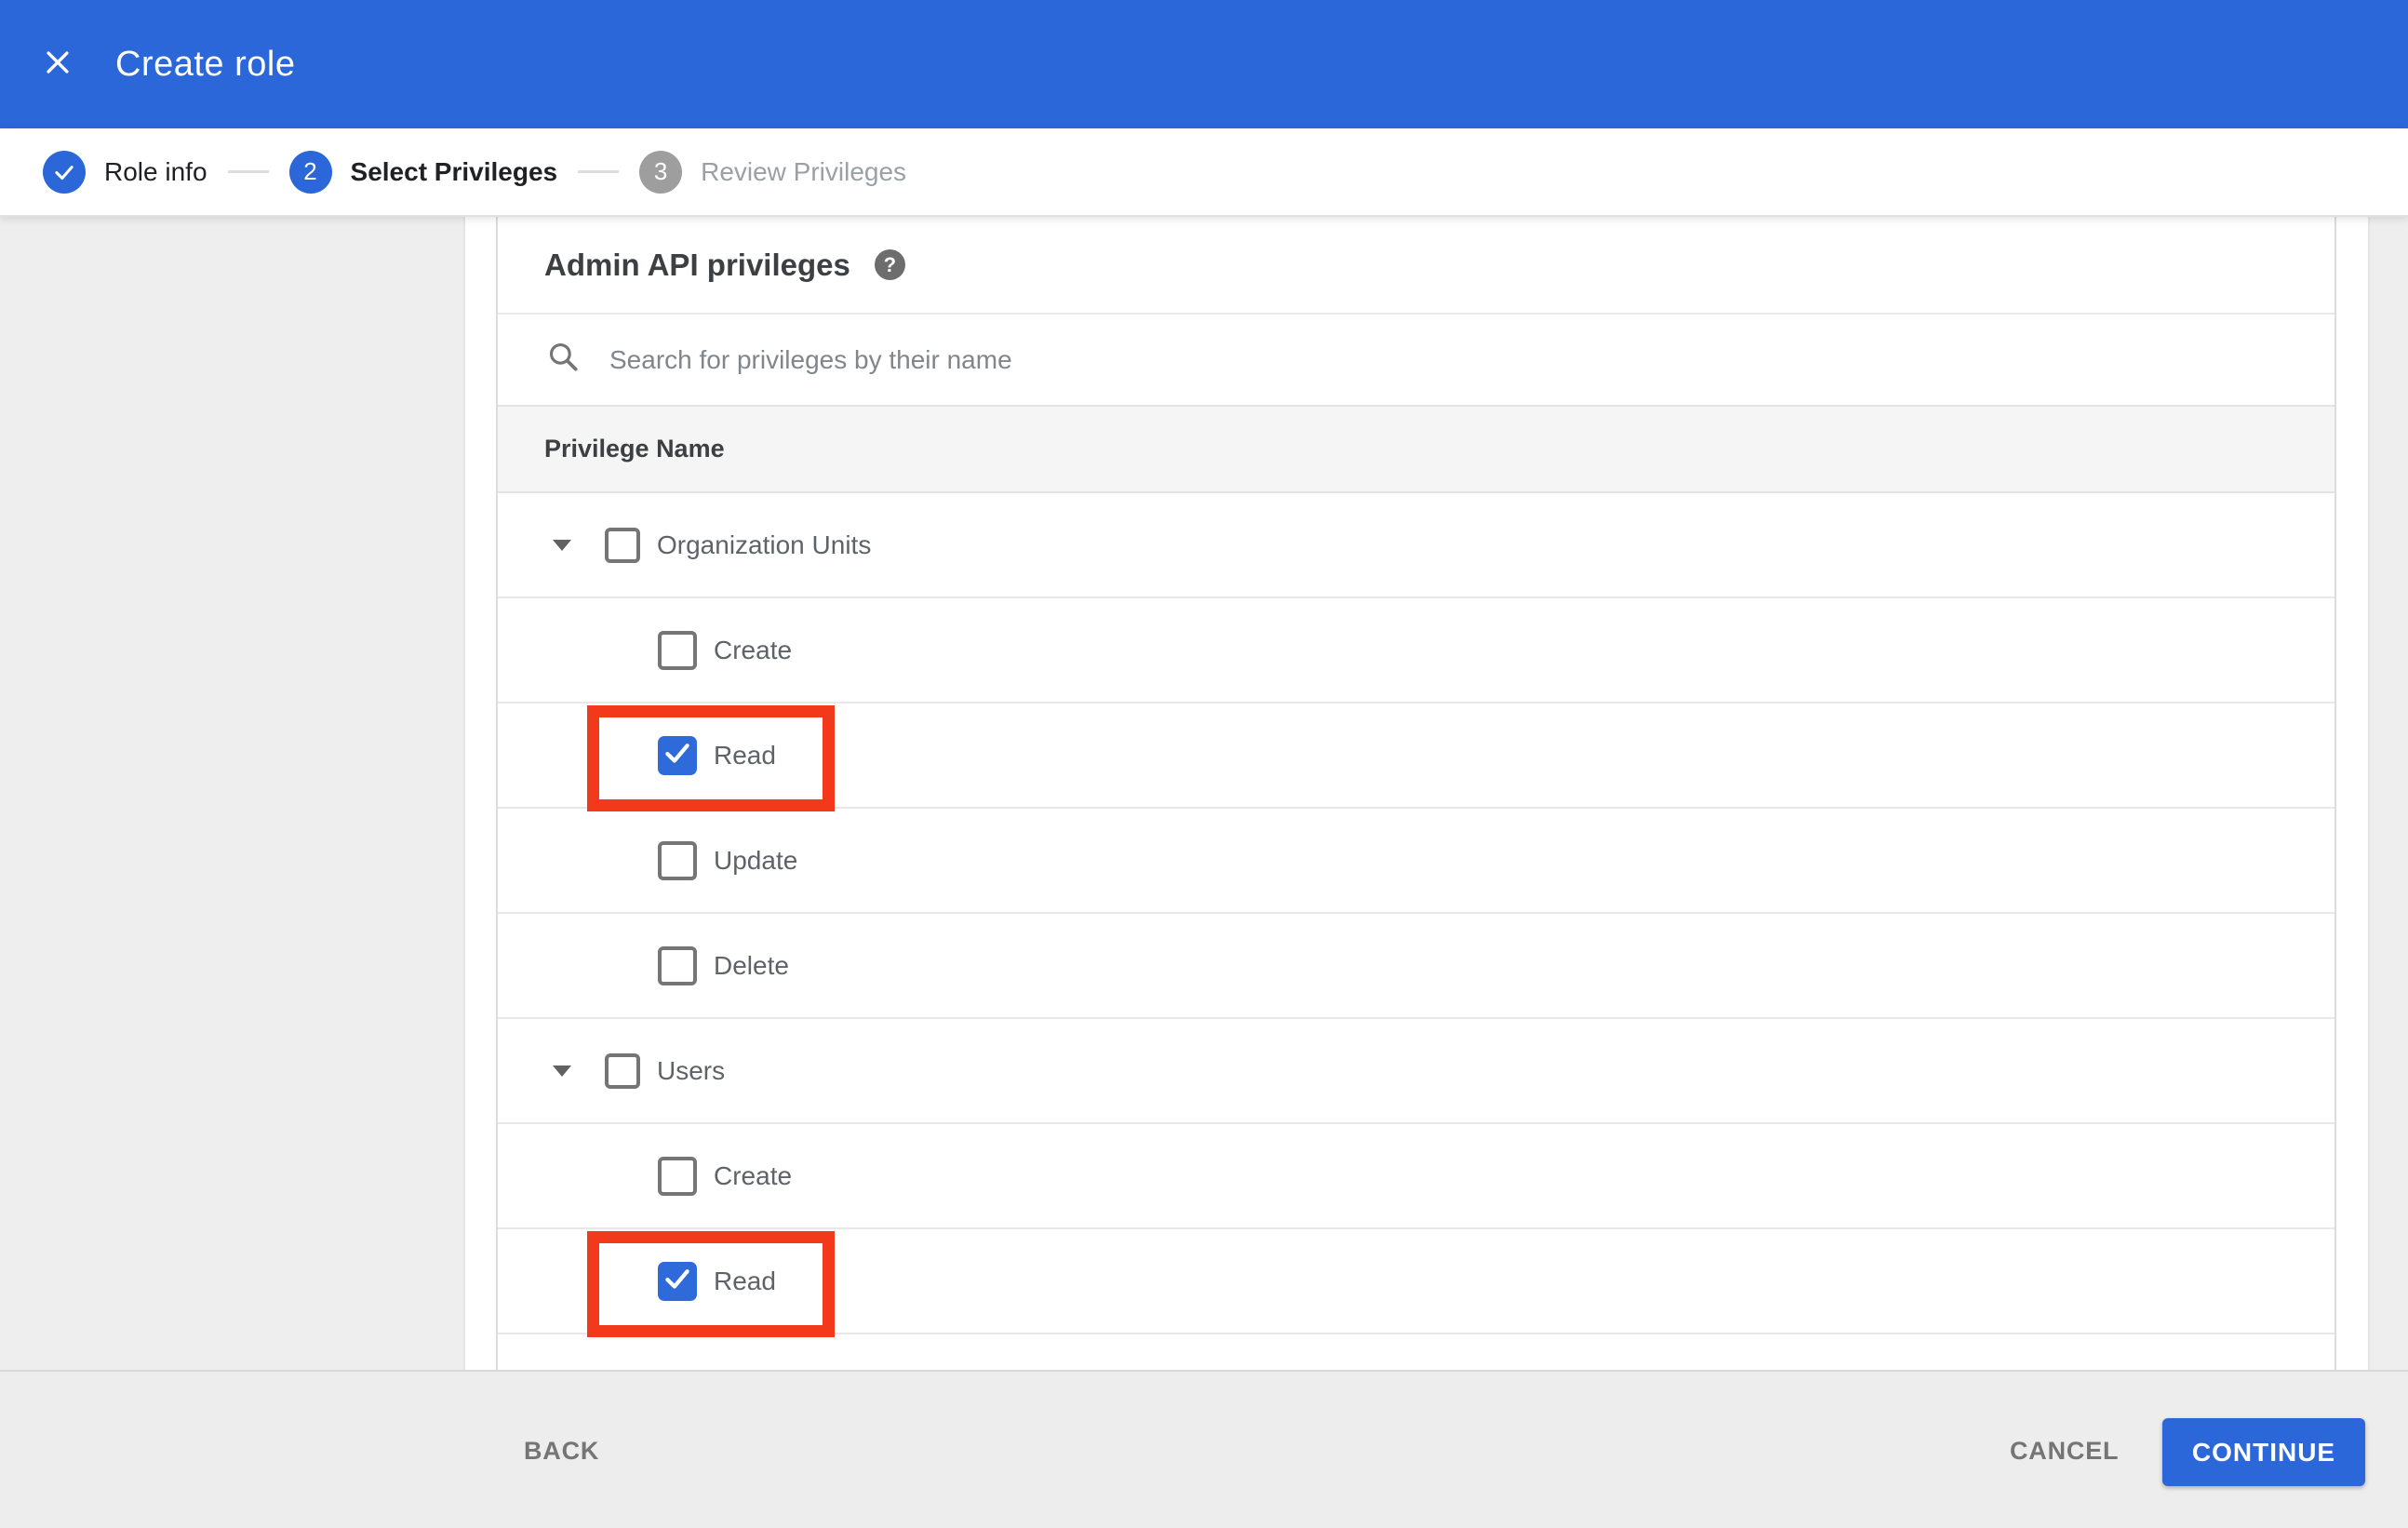 The width and height of the screenshot is (2408, 1528). I want to click on checkbox-ou-read, so click(677, 755).